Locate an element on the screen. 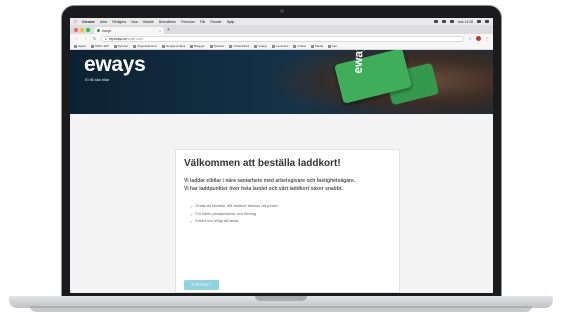 This screenshot has height=325, width=562. apps-icon is located at coordinates (75, 46).